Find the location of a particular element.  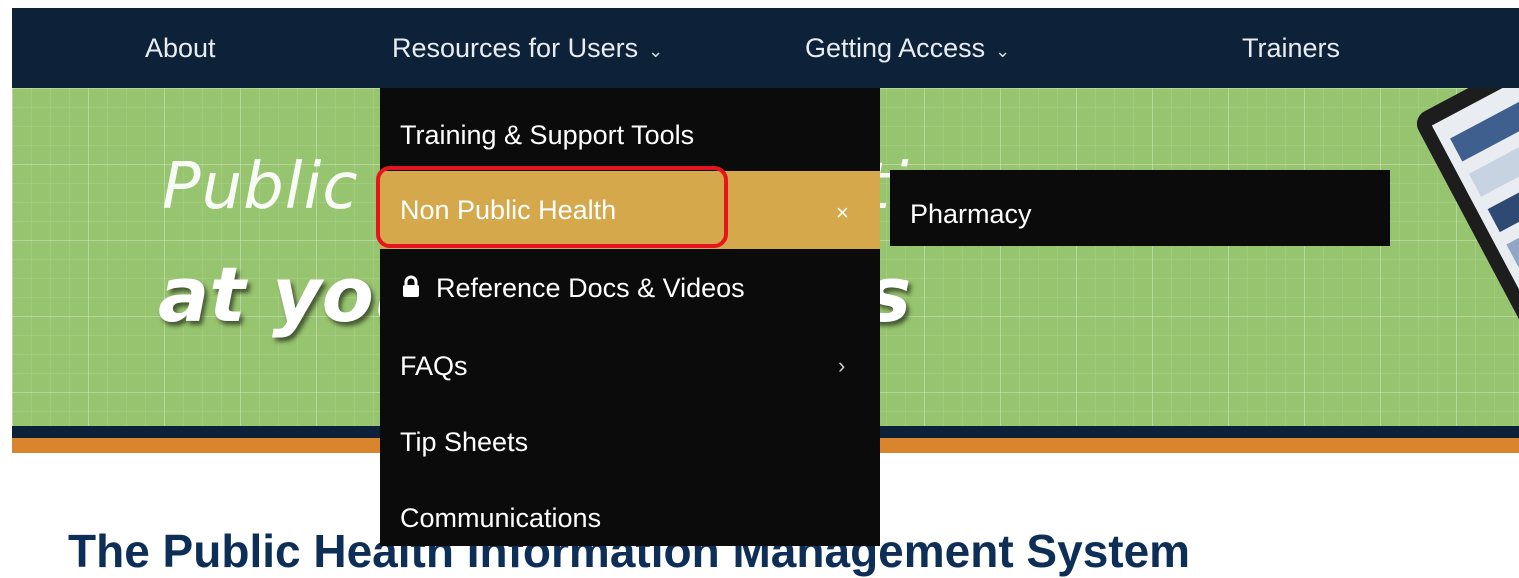

tablet-illustration is located at coordinates (1465, 244).